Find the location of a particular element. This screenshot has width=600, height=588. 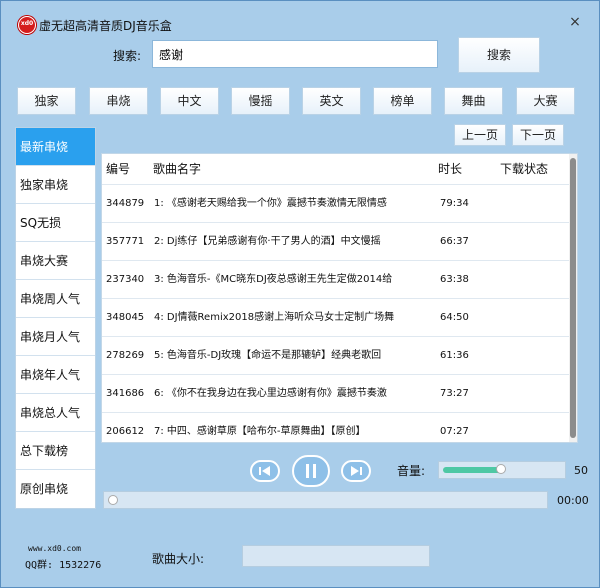

cell-id: 357771 is located at coordinates (125, 241).